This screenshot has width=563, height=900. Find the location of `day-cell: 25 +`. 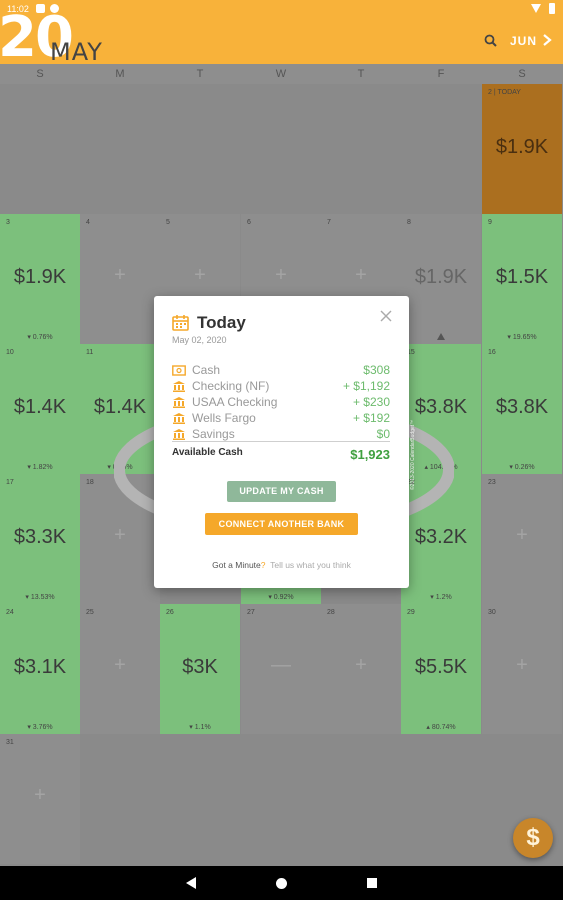

day-cell: 25 + is located at coordinates (120, 669).